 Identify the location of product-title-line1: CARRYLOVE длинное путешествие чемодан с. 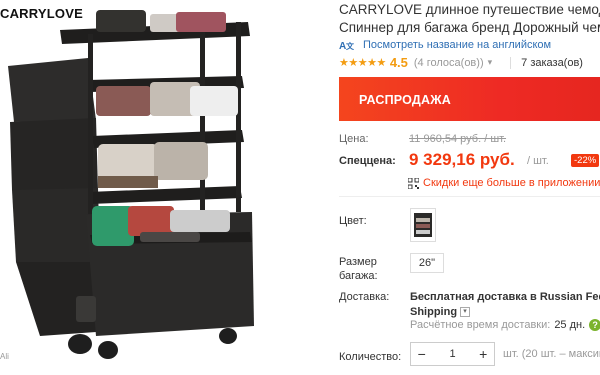
(469, 9).